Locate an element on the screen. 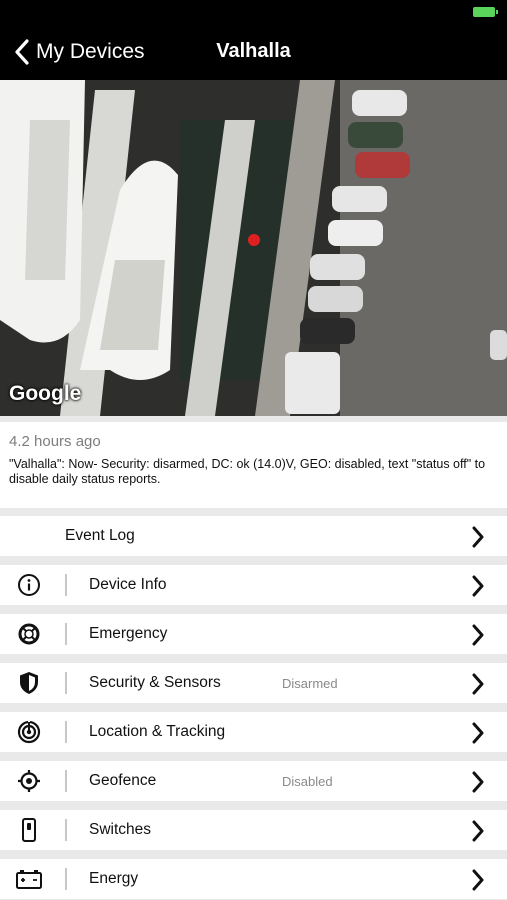  info-icon is located at coordinates (29, 585).